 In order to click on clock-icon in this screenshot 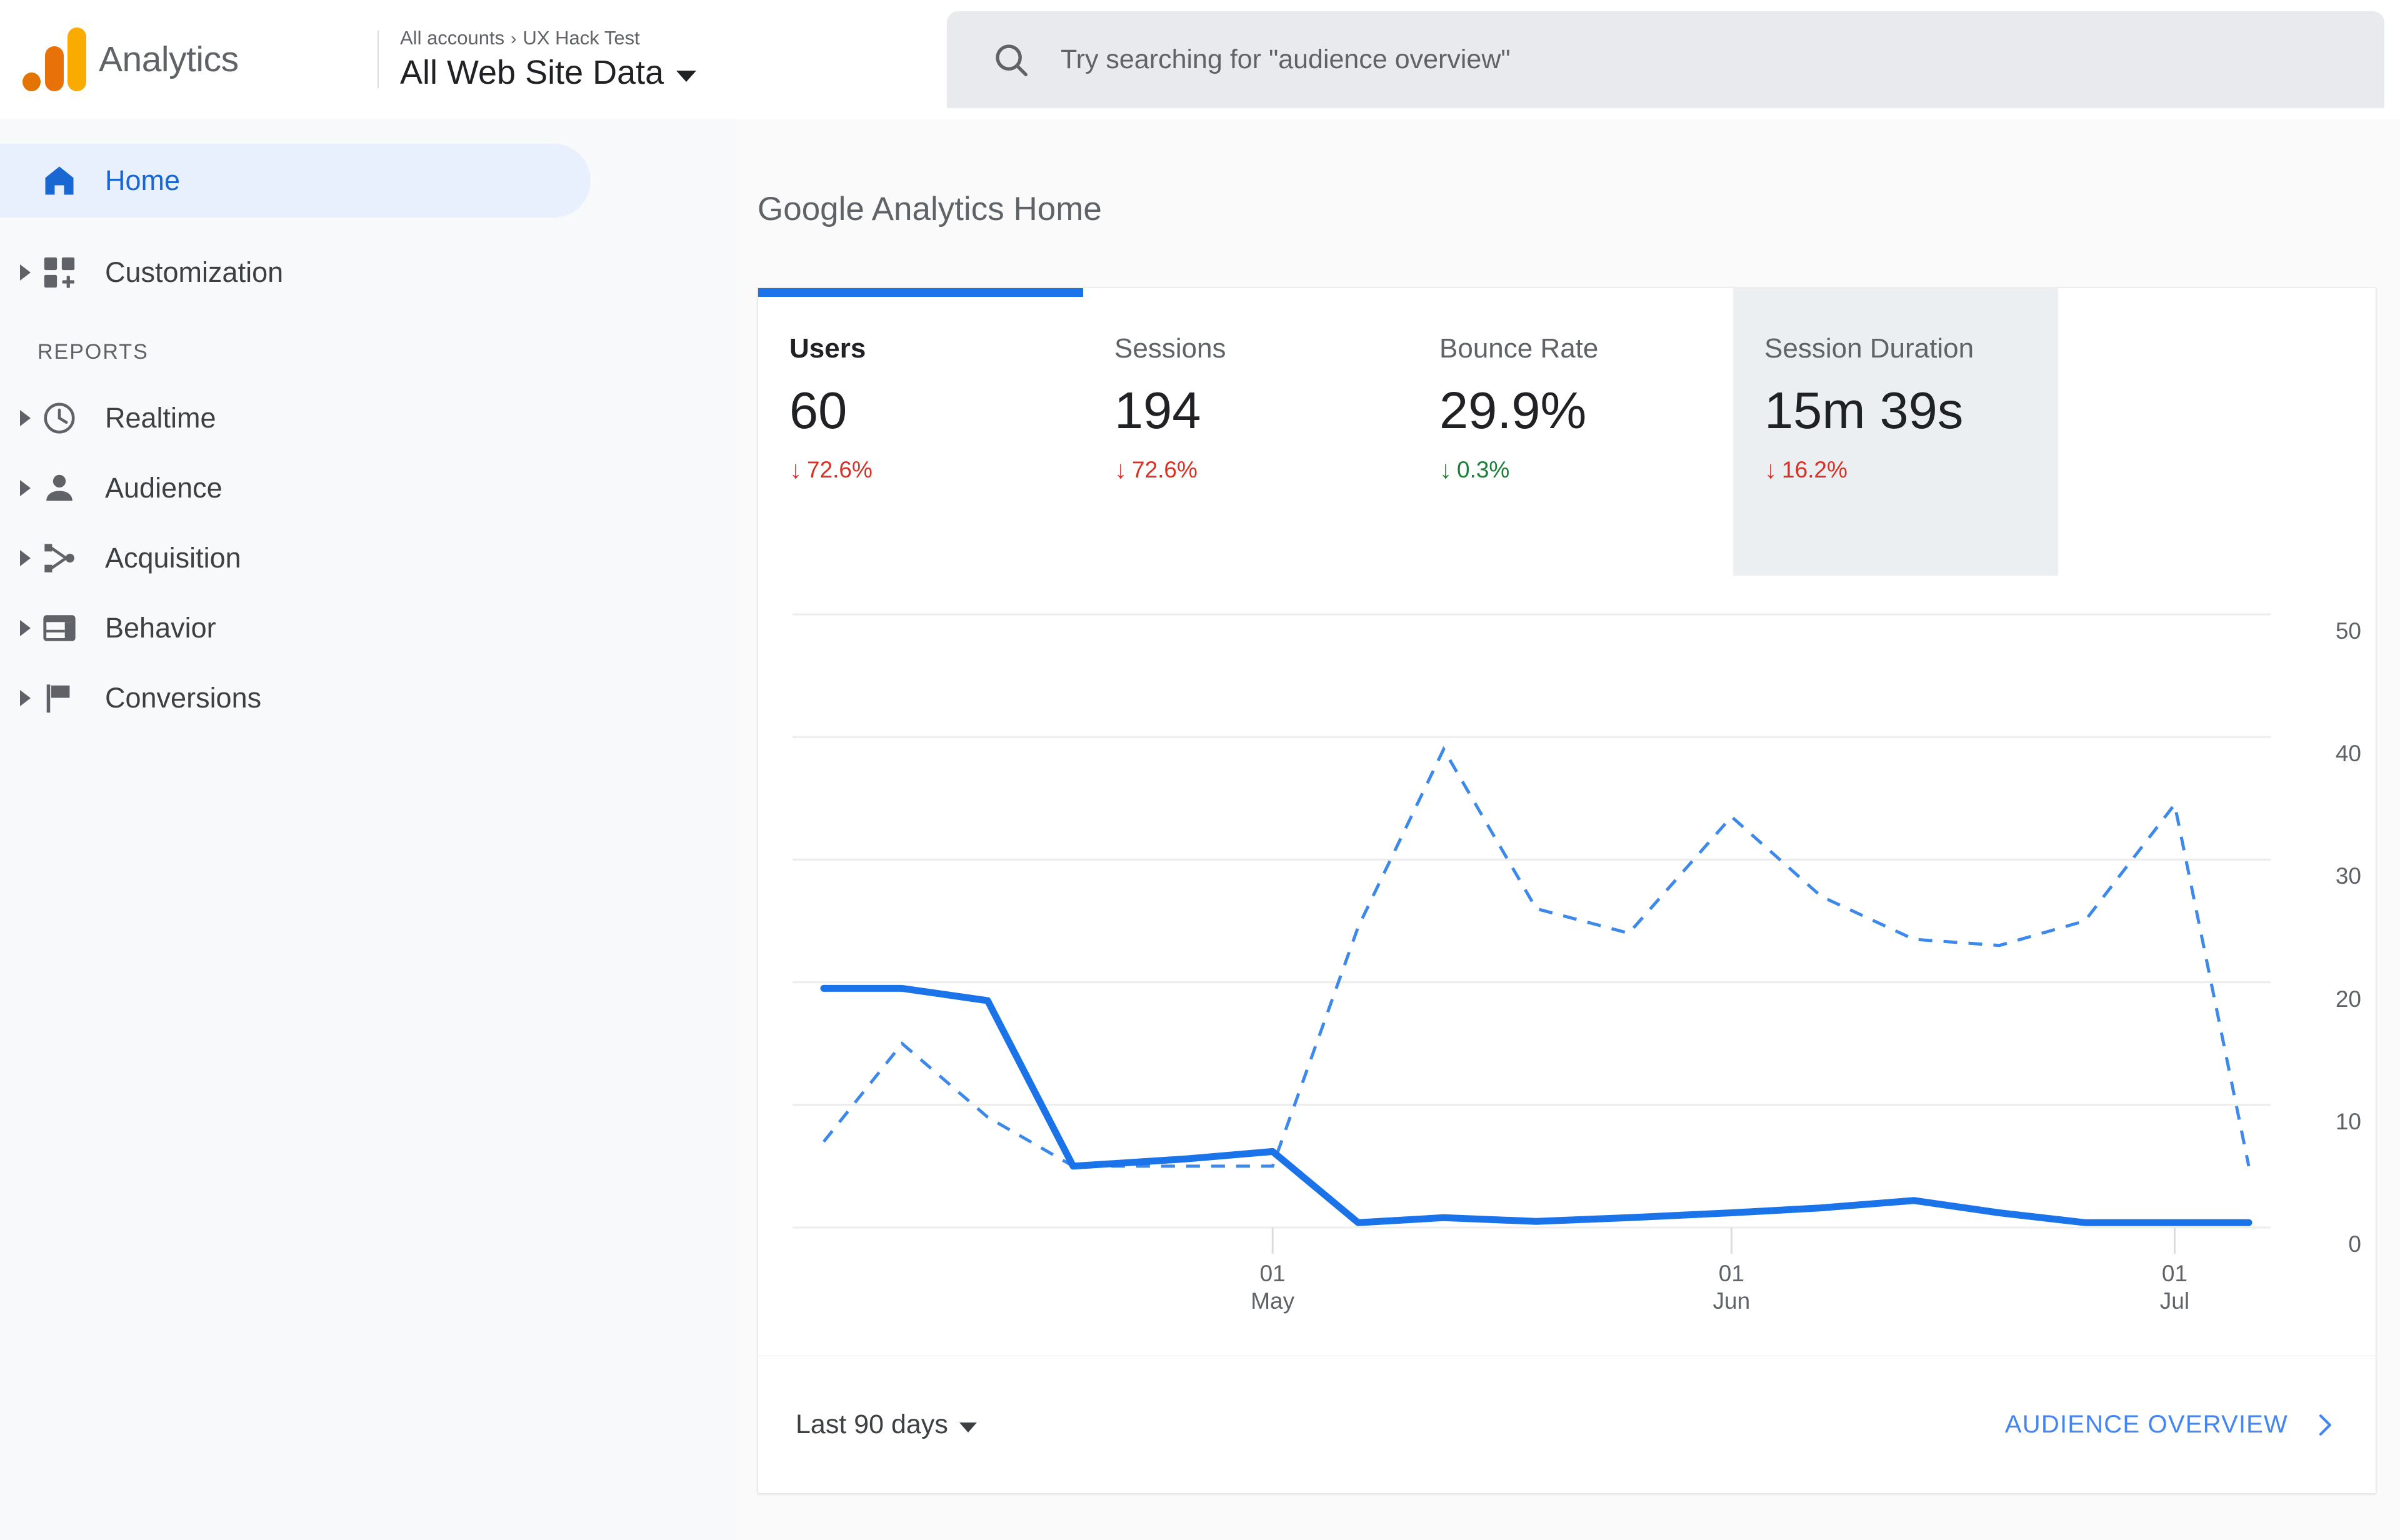, I will do `click(59, 418)`.